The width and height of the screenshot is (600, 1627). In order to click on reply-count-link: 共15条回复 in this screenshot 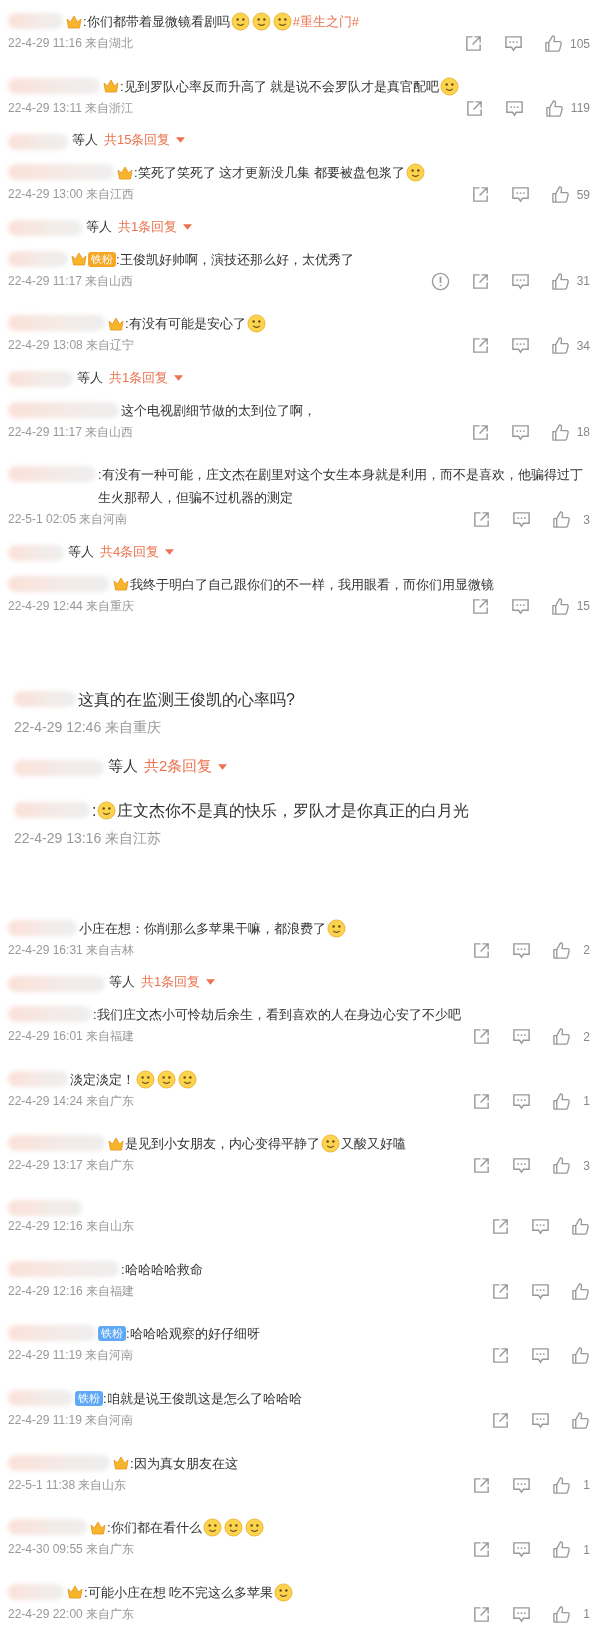, I will do `click(145, 140)`.